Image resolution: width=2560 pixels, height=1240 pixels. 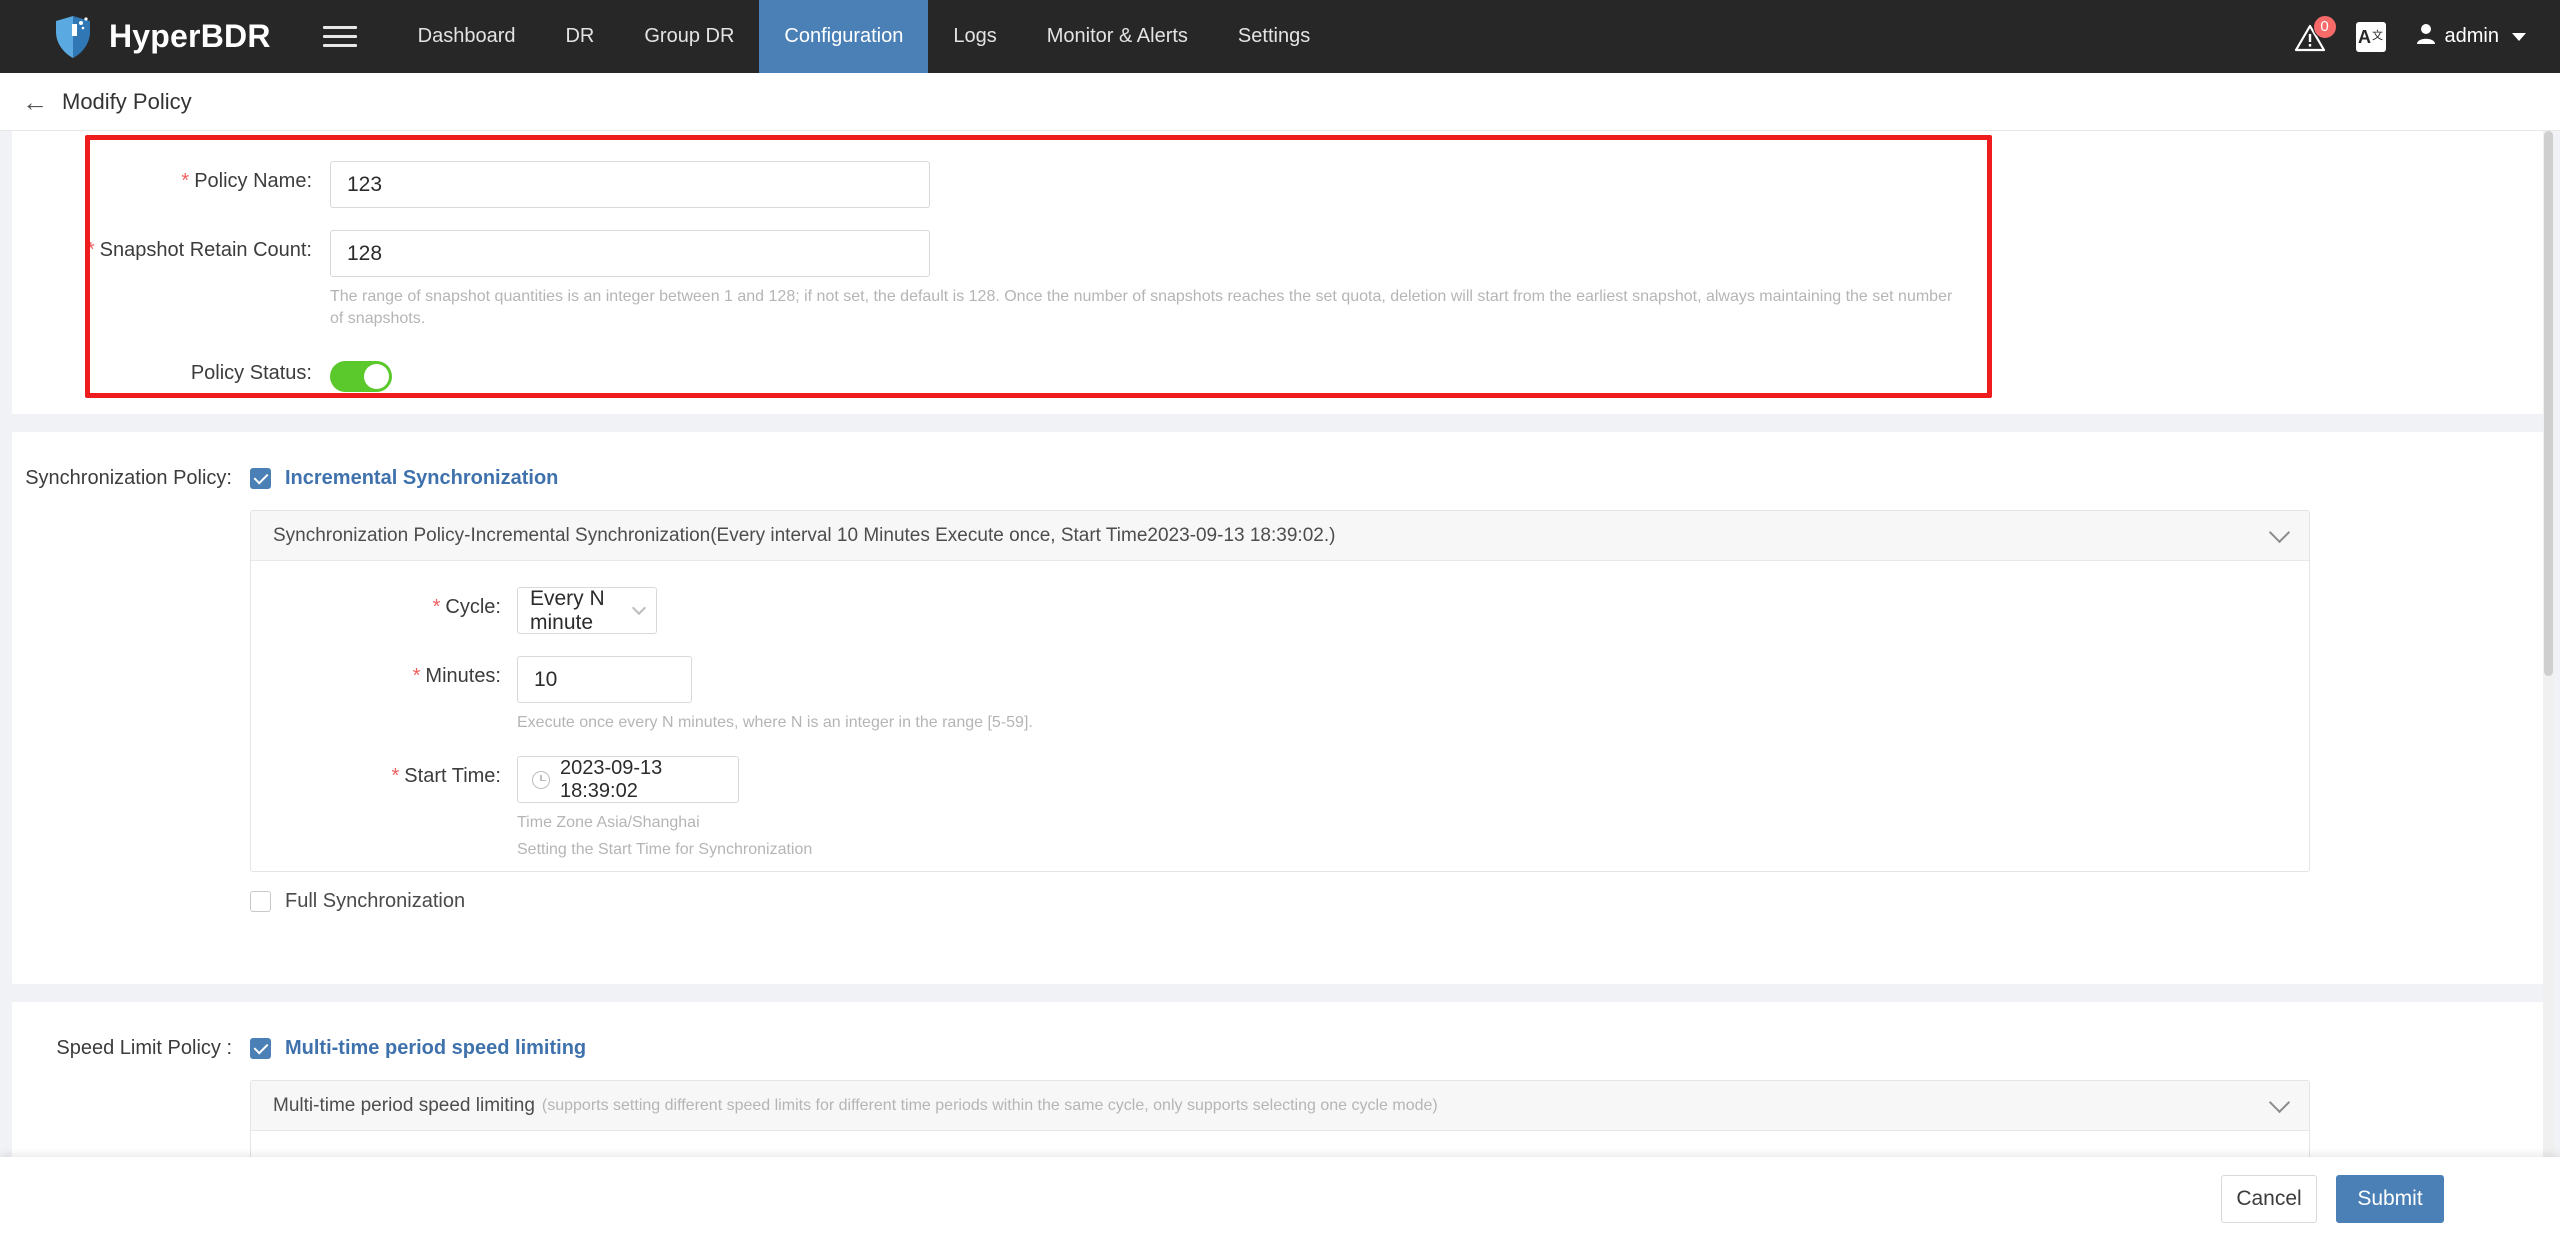 I want to click on sync-cycle-label: * Cycle:, so click(x=466, y=607).